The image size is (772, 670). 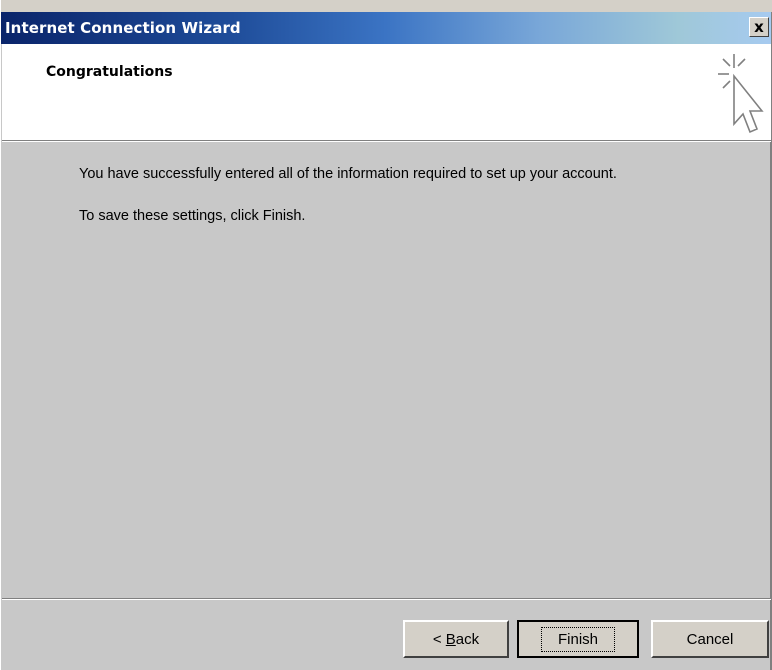 I want to click on page-title: Congratulations, so click(x=109, y=72).